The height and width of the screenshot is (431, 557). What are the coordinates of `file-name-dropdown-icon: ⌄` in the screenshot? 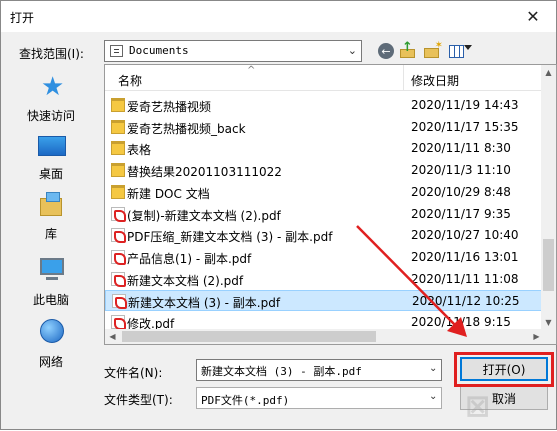 It's located at (433, 368).